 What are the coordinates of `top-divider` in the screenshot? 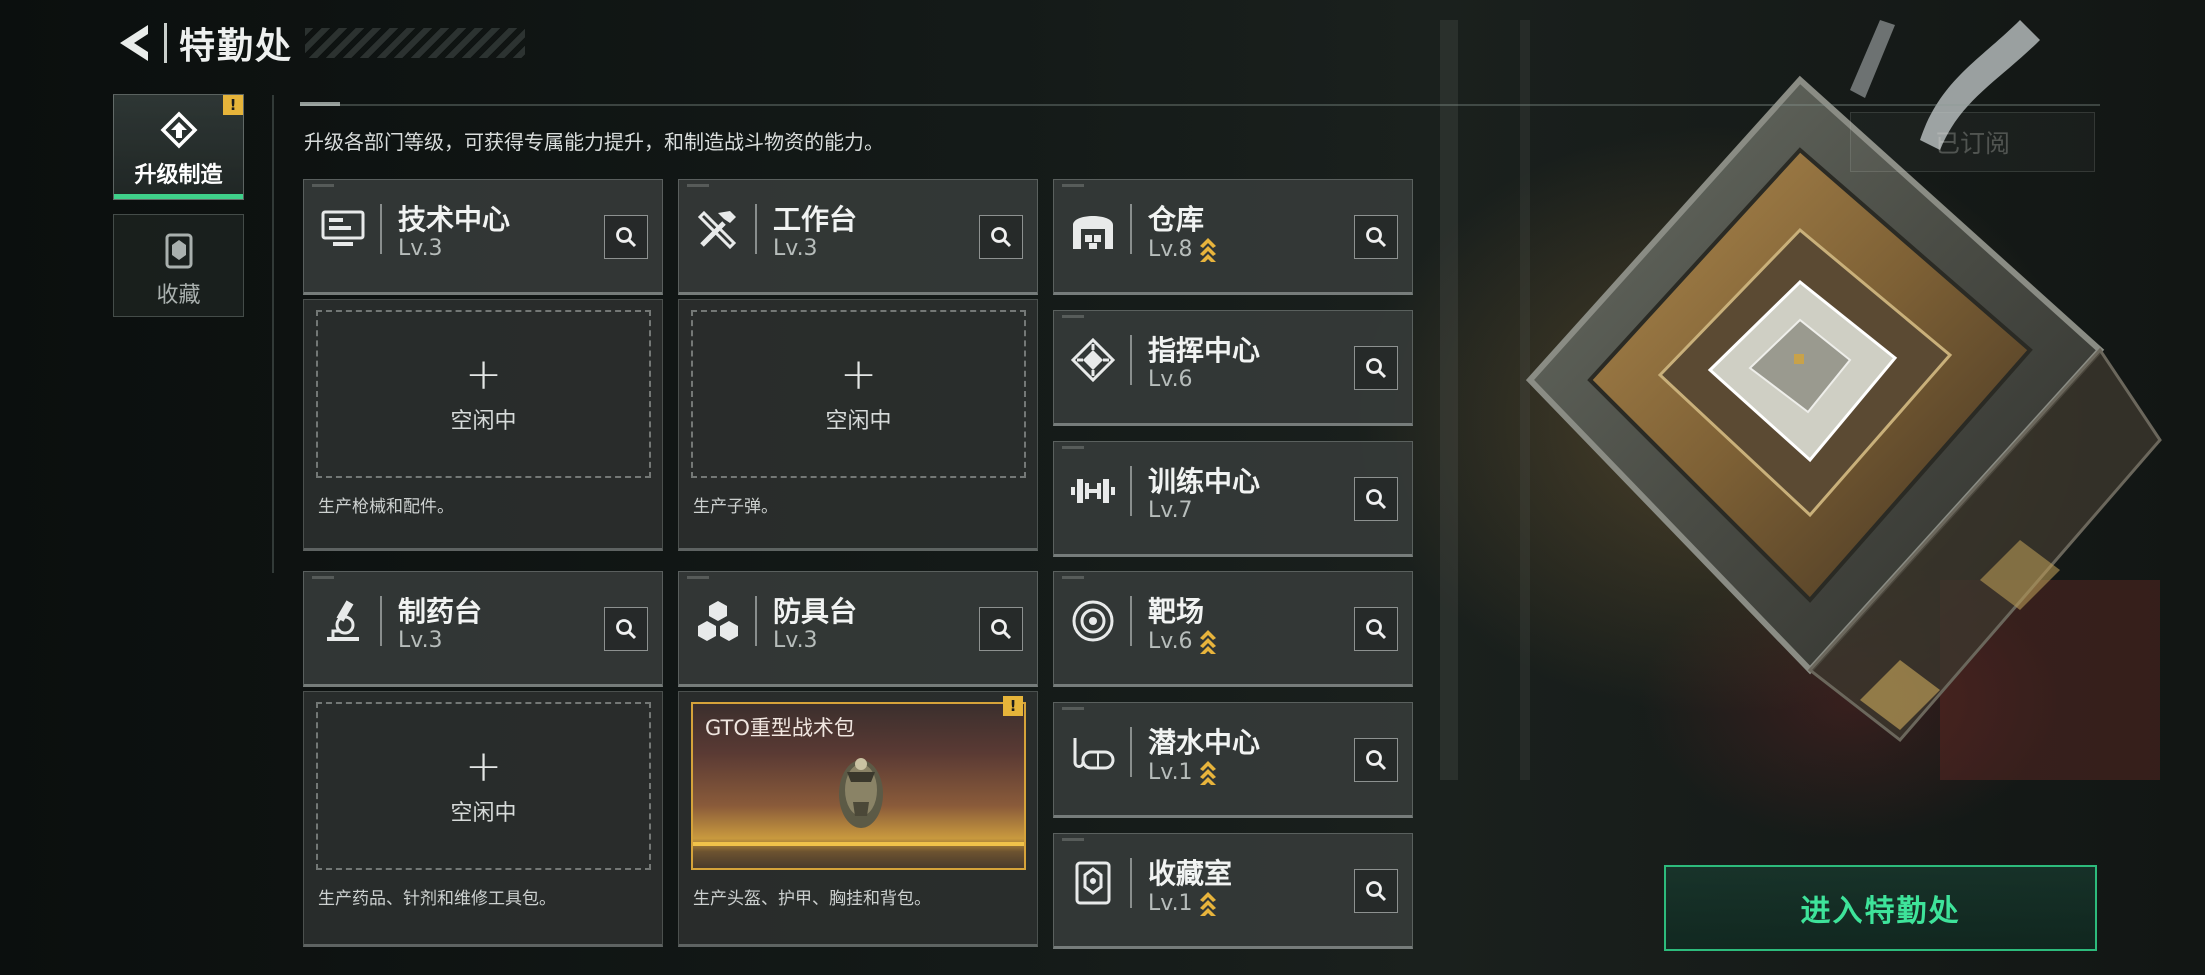 It's located at (1200, 105).